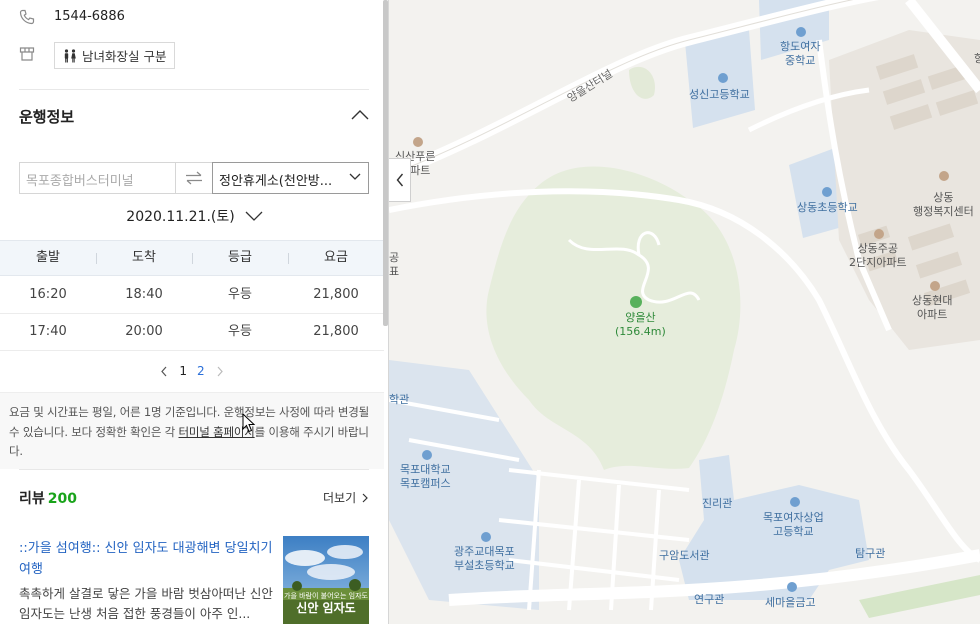 The image size is (980, 624). I want to click on col-header: 출발, so click(48, 257).